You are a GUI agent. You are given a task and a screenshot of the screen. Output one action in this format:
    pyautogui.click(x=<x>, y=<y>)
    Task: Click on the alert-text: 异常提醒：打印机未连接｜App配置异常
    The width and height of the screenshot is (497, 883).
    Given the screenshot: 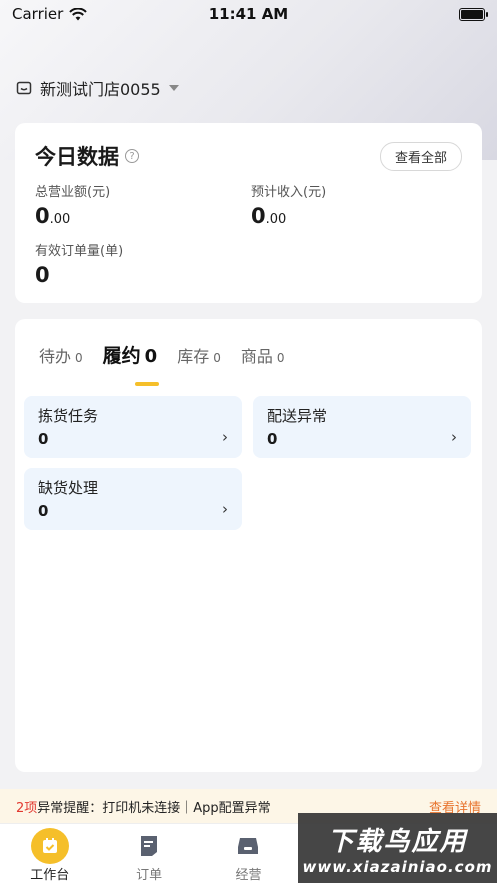 What is the action you would take?
    pyautogui.click(x=154, y=808)
    